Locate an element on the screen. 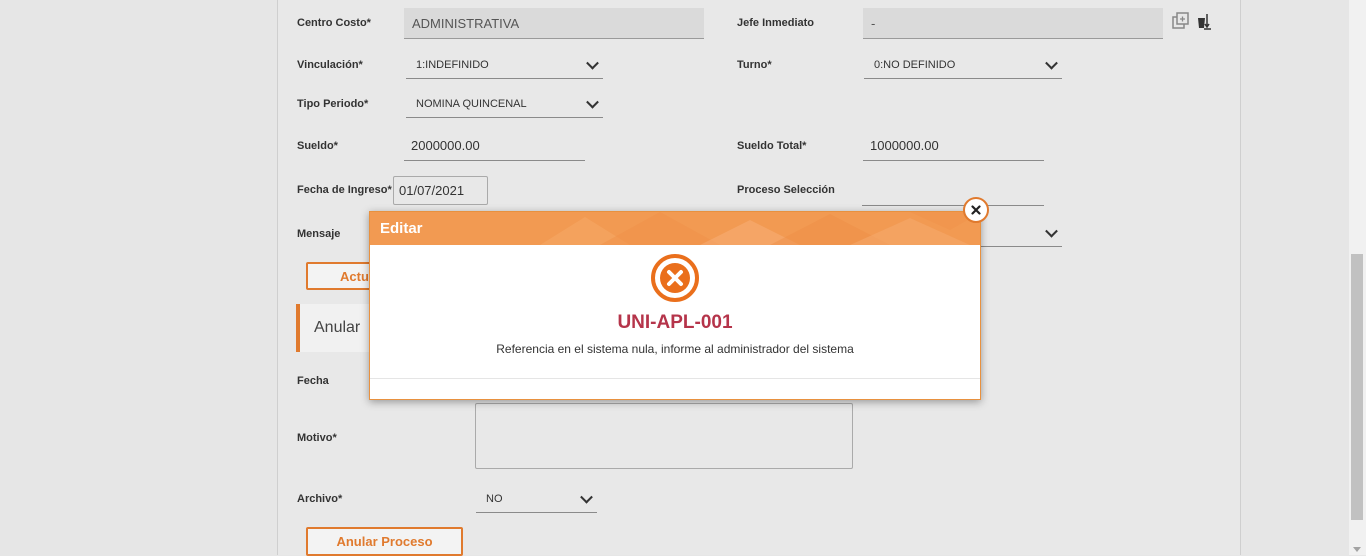 This screenshot has height=556, width=1366. archivo-value: NO is located at coordinates (494, 499).